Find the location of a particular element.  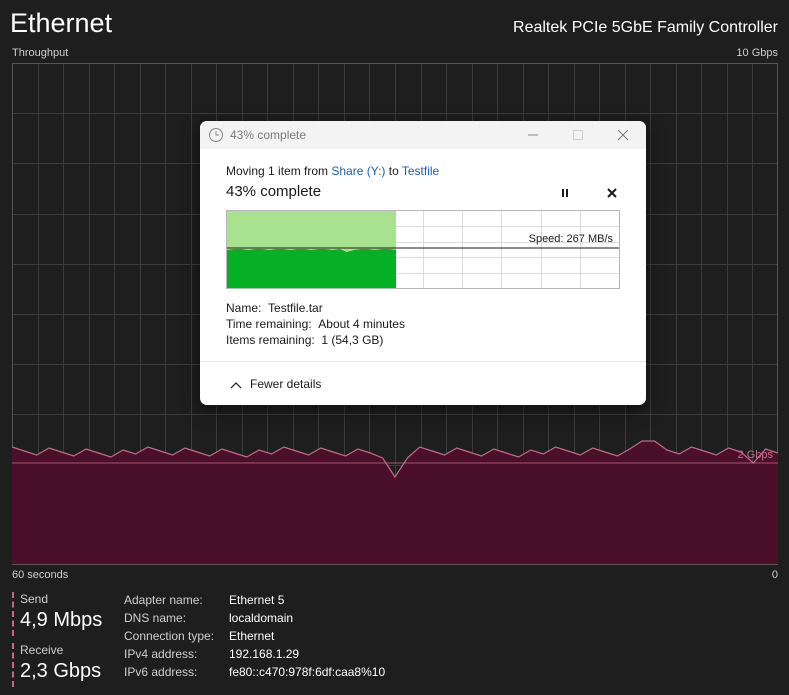

info-row-ipv4: IPv4 address: 192.168.1.29 is located at coordinates (211, 654).